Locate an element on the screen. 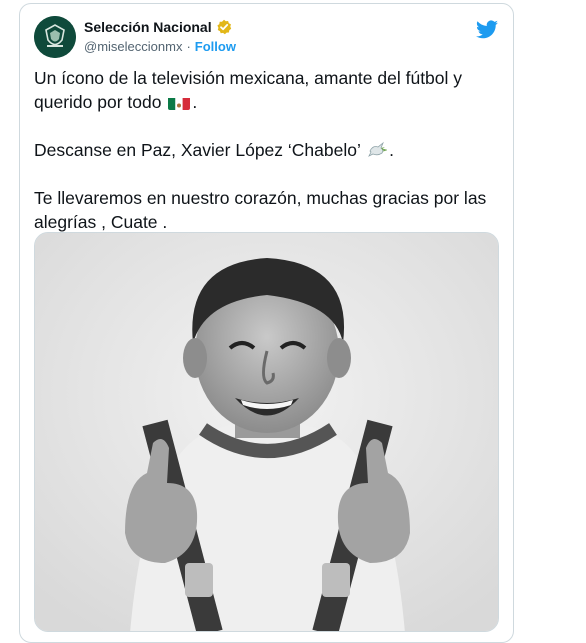  tweet-line-2-end: . is located at coordinates (391, 150).